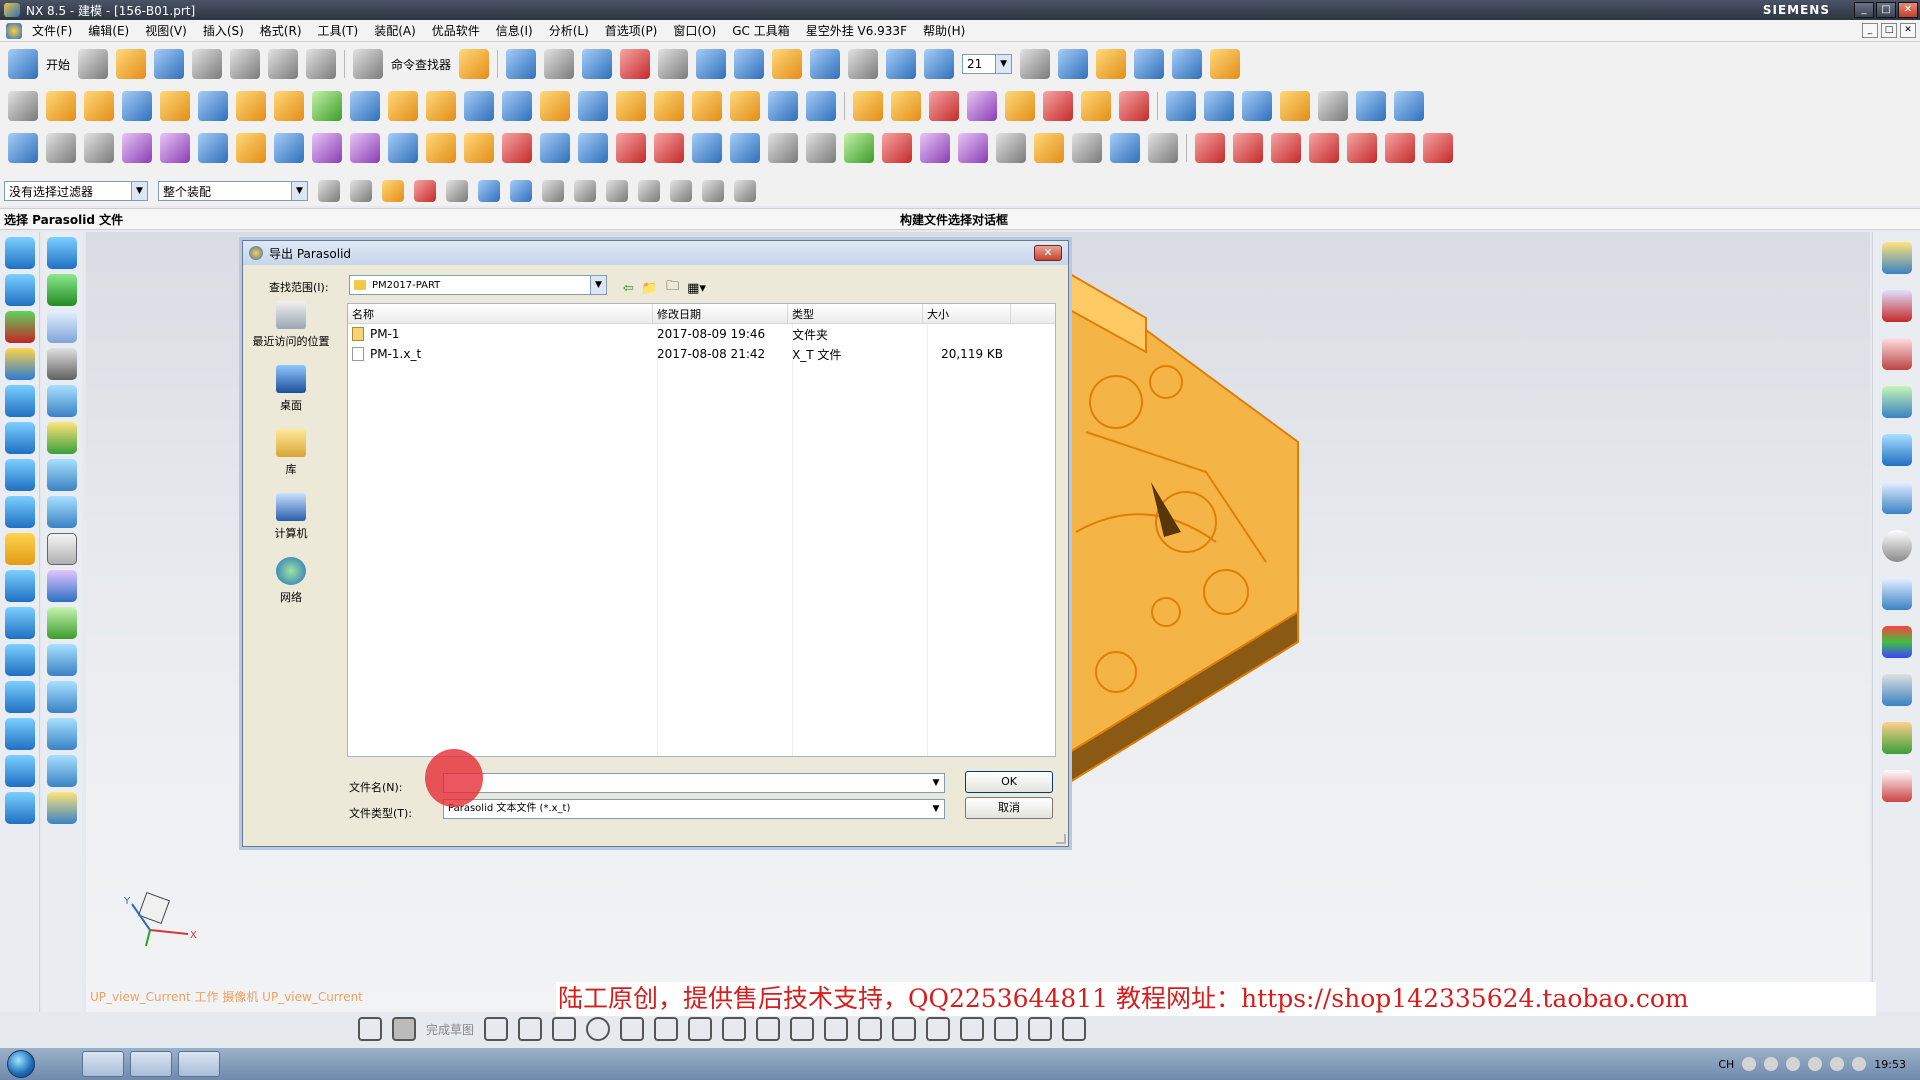 The width and height of the screenshot is (1920, 1080). Describe the element at coordinates (973, 148) in the screenshot. I see `spline-icon` at that location.